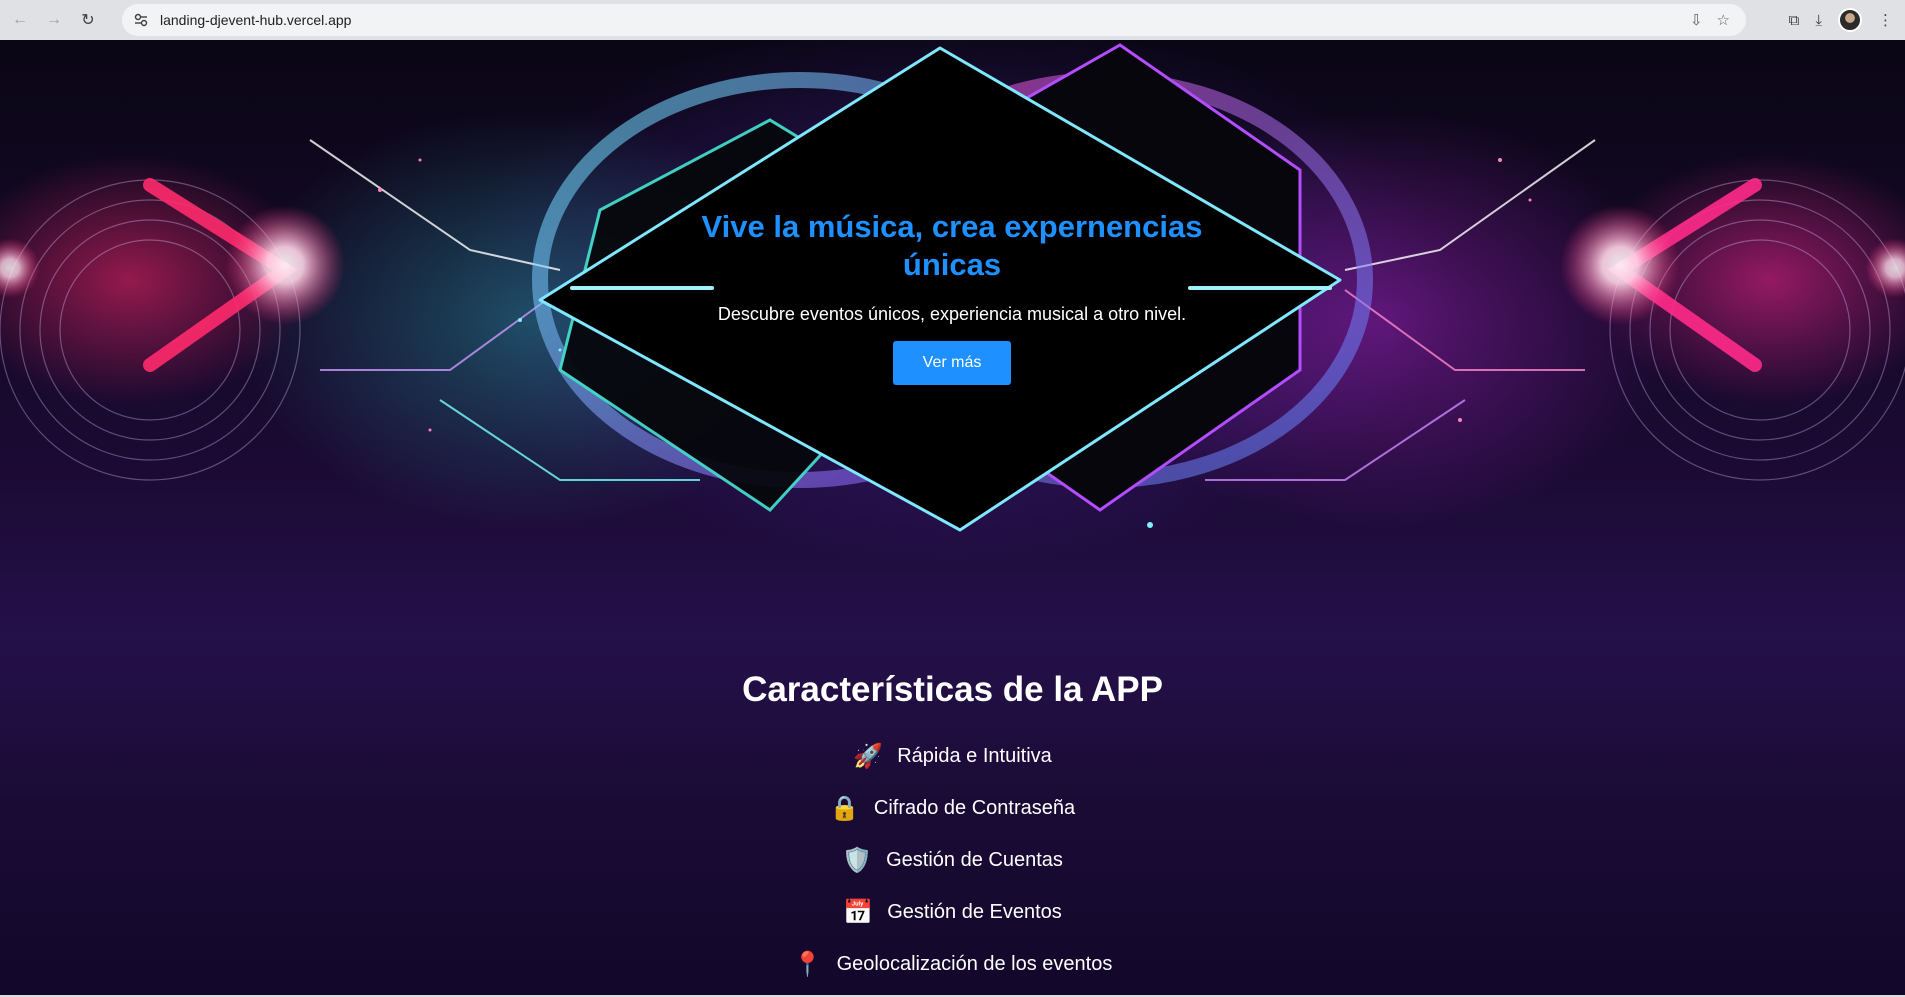 The image size is (1905, 997). I want to click on feature-label: Gestión de Cuentas, so click(974, 859).